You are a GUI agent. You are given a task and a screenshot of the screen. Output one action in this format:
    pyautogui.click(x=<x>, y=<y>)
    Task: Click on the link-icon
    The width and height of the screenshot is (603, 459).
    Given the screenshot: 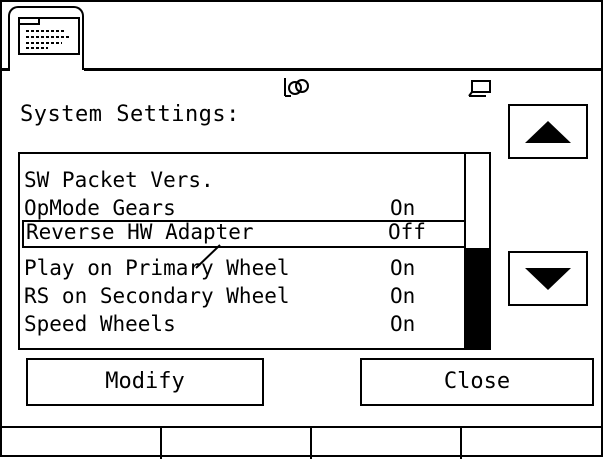 What is the action you would take?
    pyautogui.click(x=296, y=87)
    